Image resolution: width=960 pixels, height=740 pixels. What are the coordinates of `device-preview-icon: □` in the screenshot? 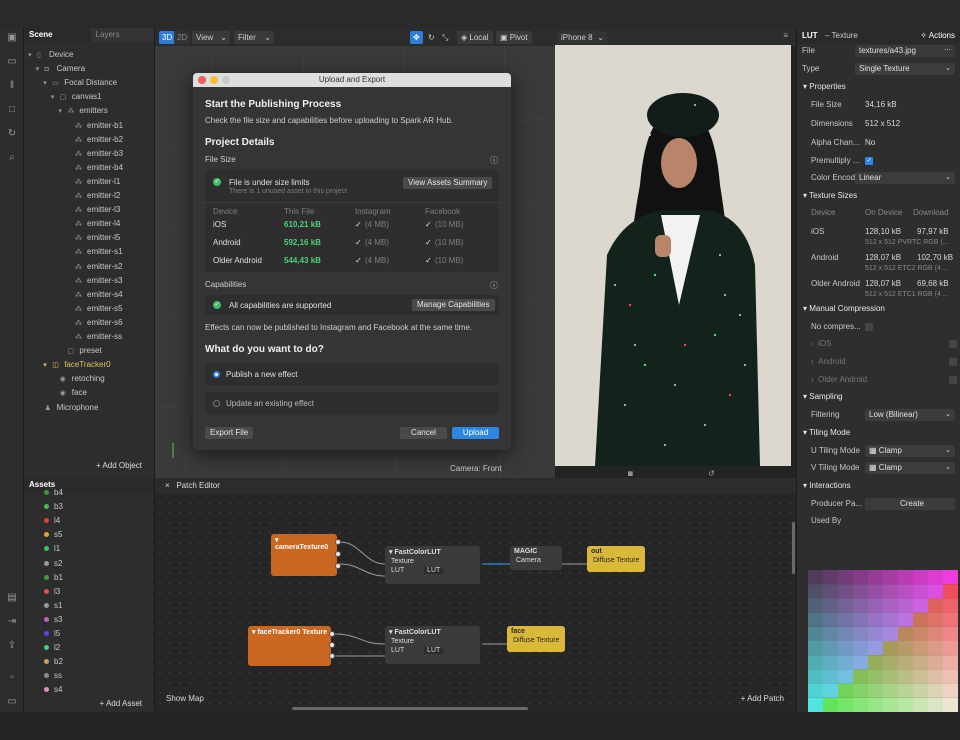 It's located at (12, 110).